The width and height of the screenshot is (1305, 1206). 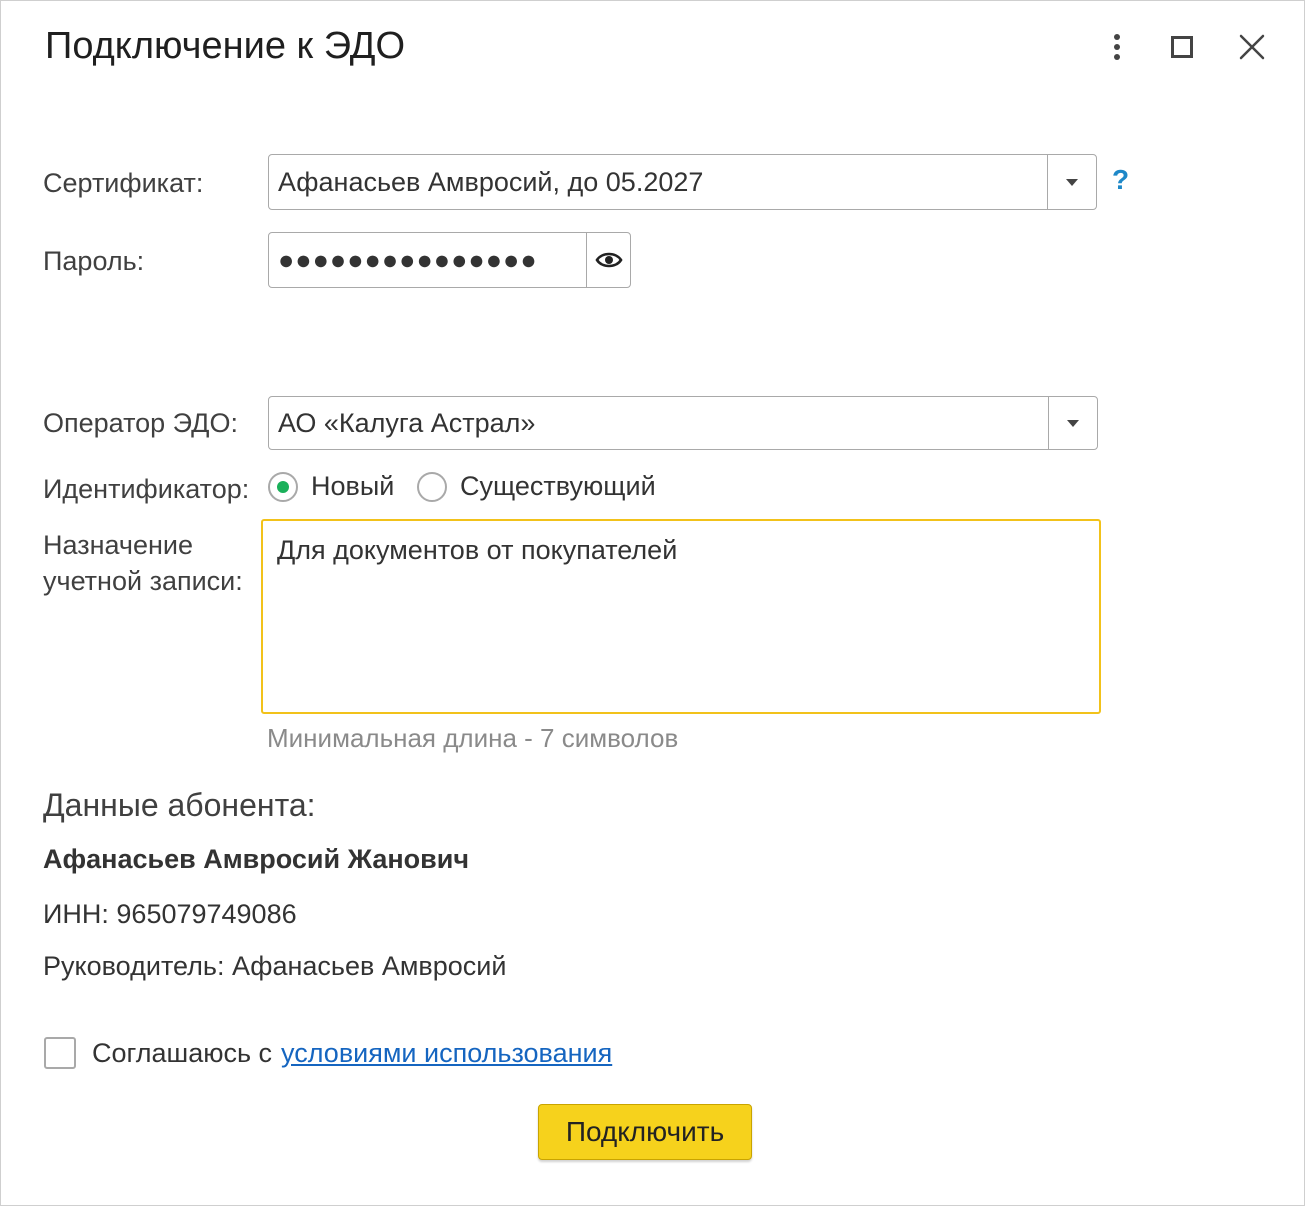 I want to click on close-button, so click(x=1252, y=47).